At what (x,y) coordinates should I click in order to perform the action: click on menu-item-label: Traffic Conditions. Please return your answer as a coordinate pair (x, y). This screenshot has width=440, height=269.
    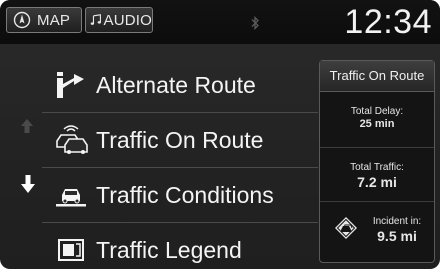
    Looking at the image, I should click on (185, 194).